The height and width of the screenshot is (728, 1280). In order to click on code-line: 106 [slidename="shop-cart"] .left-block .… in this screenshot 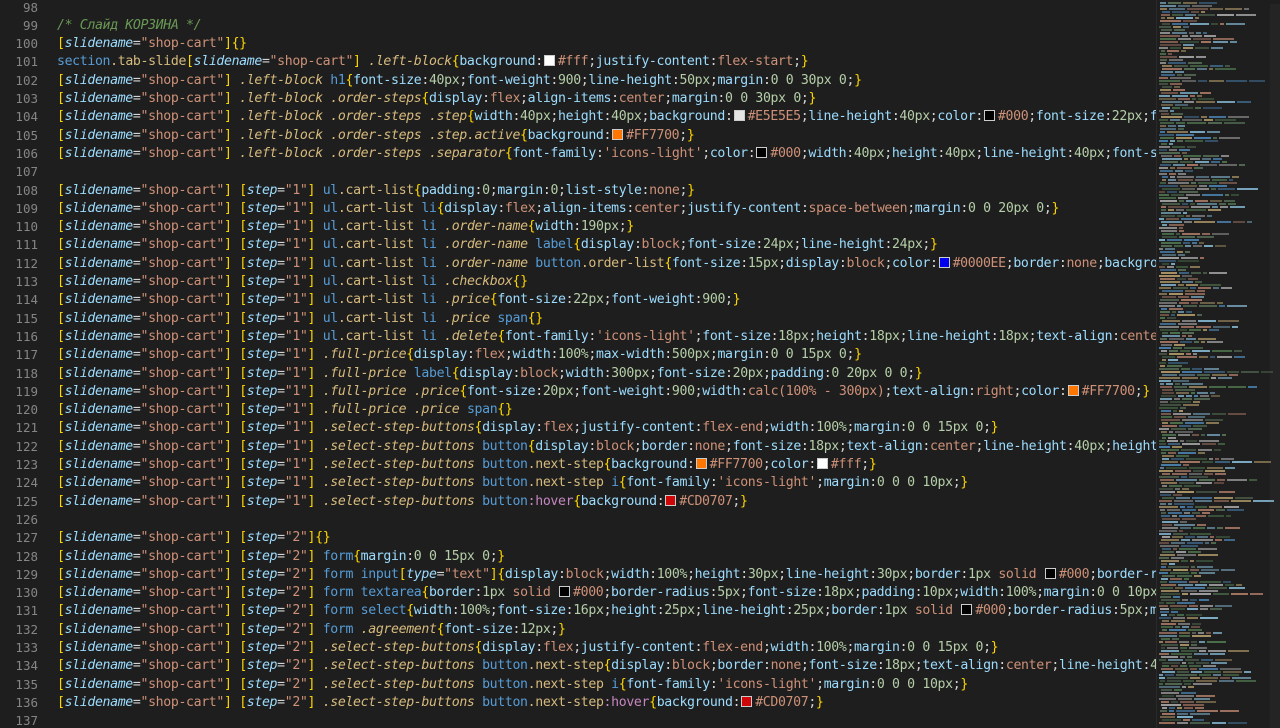, I will do `click(578, 154)`.